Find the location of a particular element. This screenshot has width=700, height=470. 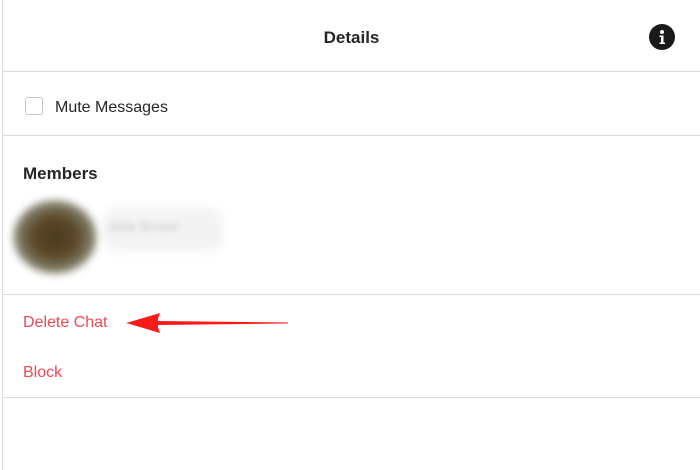

page-title: Details is located at coordinates (351, 37).